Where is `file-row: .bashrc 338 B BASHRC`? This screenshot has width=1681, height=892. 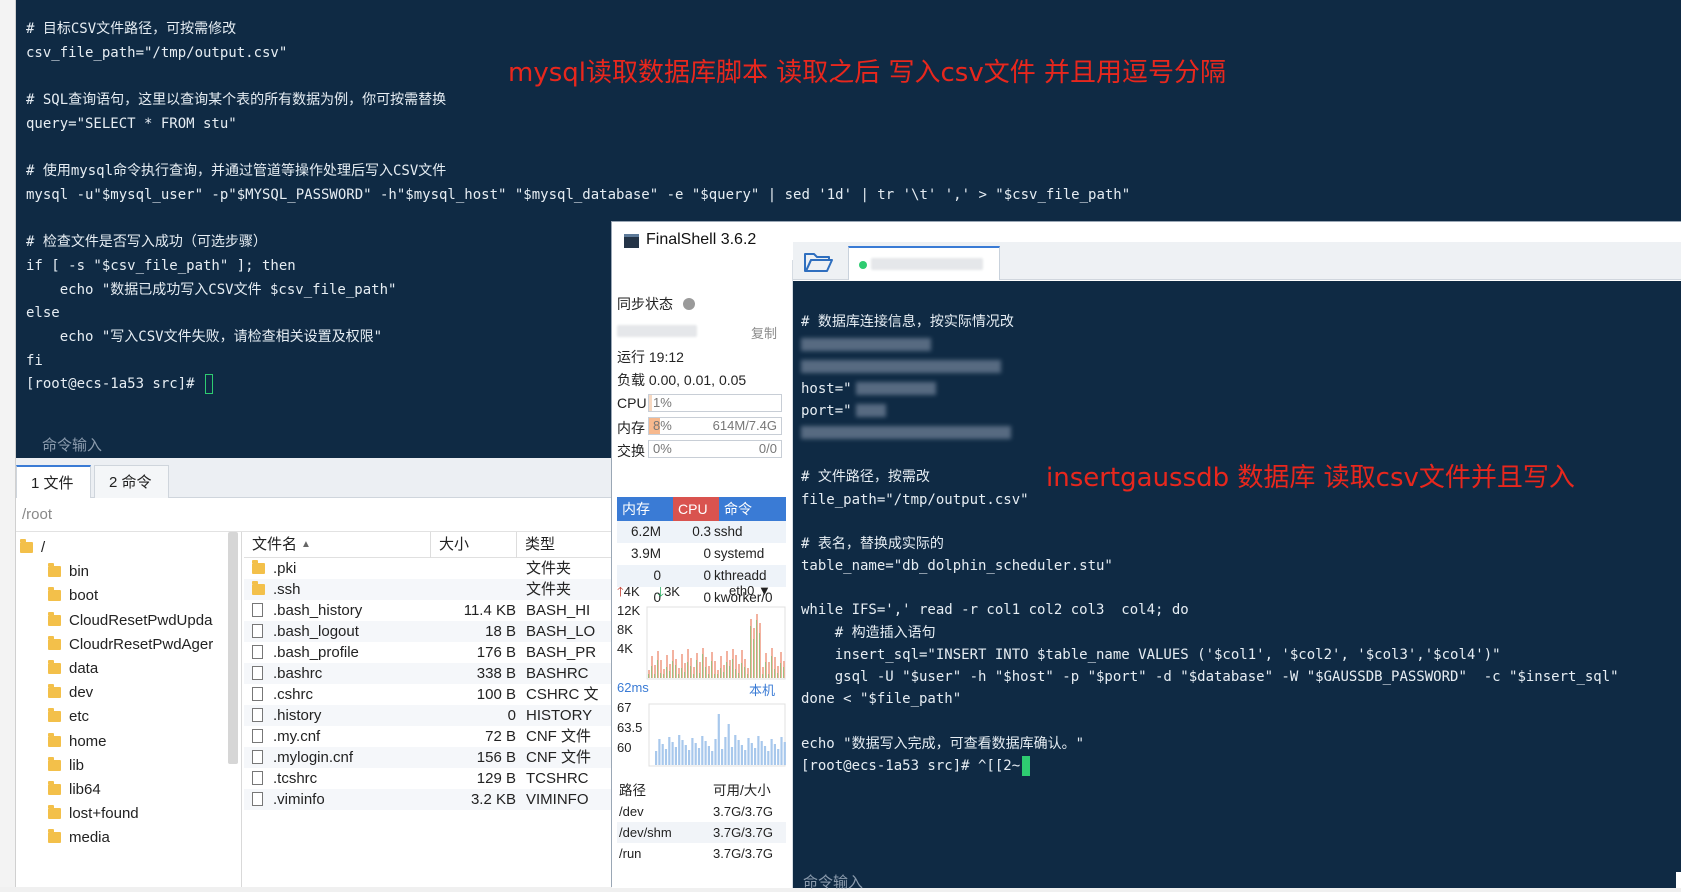 file-row: .bashrc 338 B BASHRC is located at coordinates (430, 673).